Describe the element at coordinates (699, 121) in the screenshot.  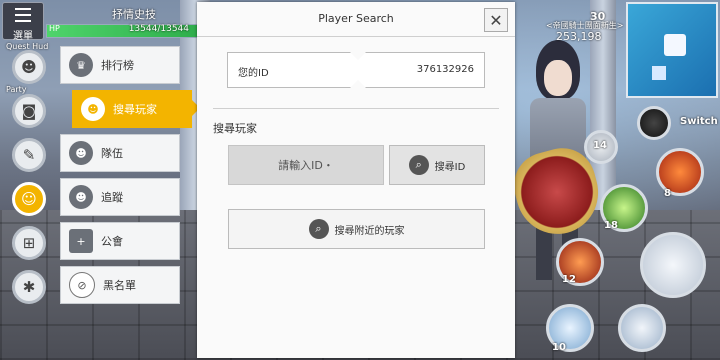
I see `switch-label: Switch` at that location.